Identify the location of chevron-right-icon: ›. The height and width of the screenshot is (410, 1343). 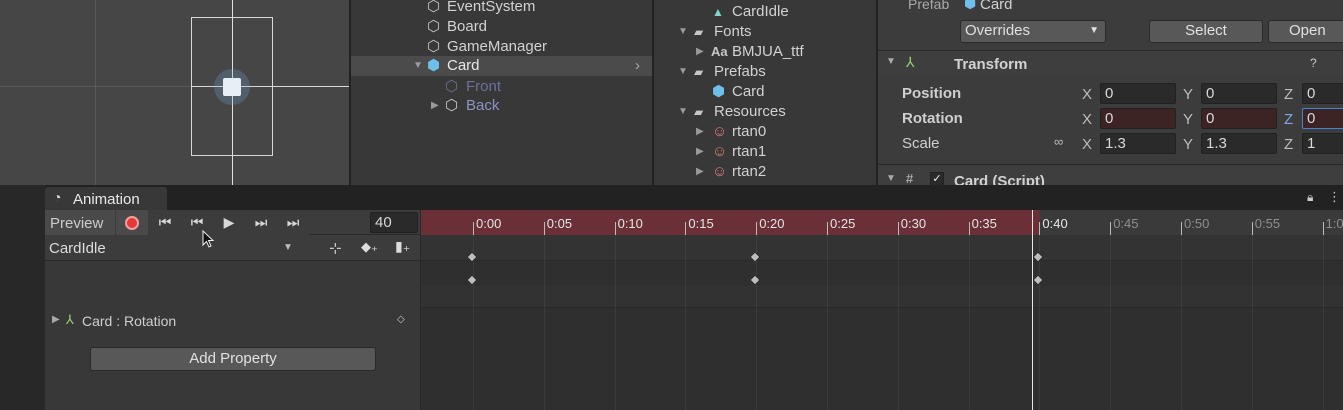
(637, 66).